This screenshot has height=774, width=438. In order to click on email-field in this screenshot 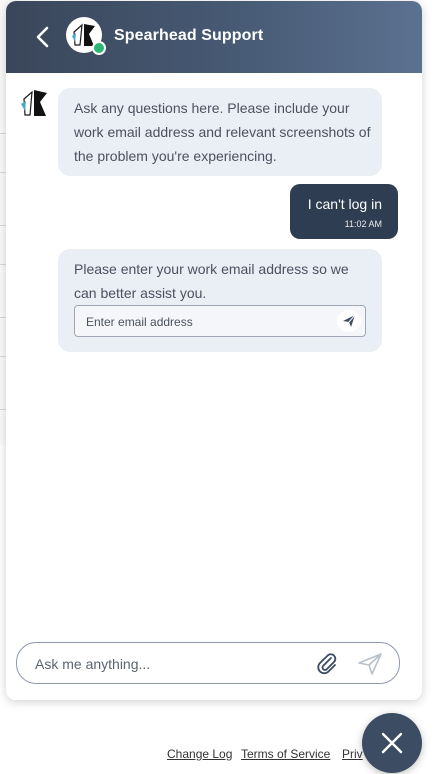, I will do `click(220, 321)`.